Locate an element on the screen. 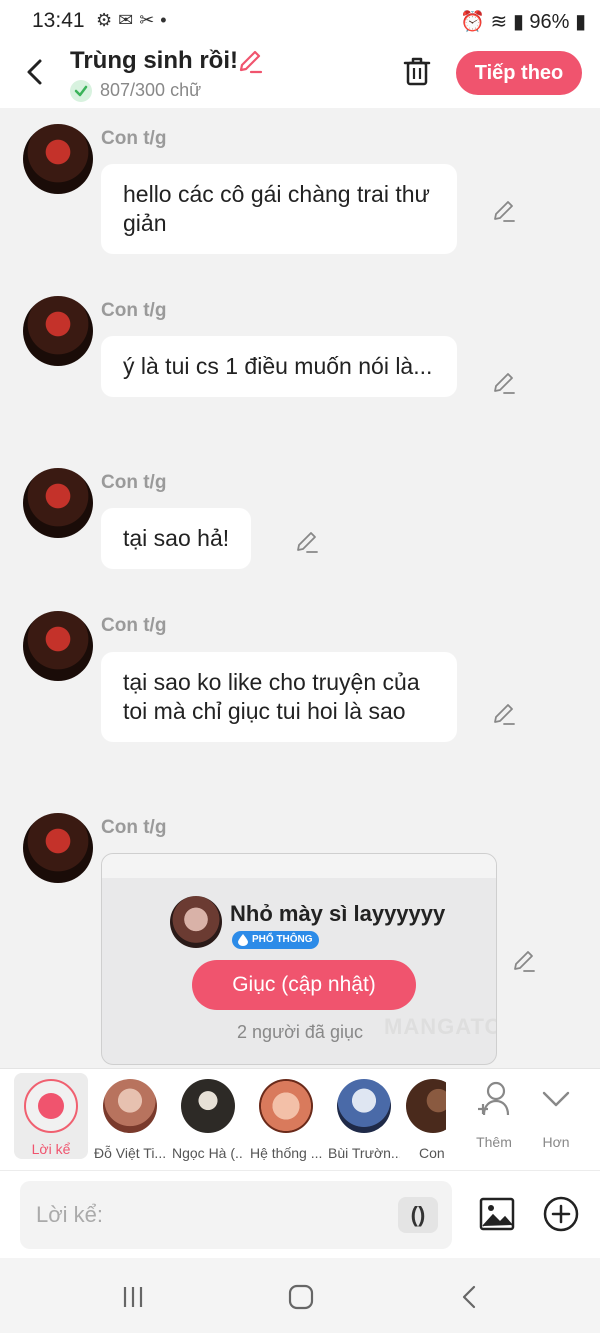  status-right: ⏰ ≋ ▮ 96% ▮ is located at coordinates (523, 21).